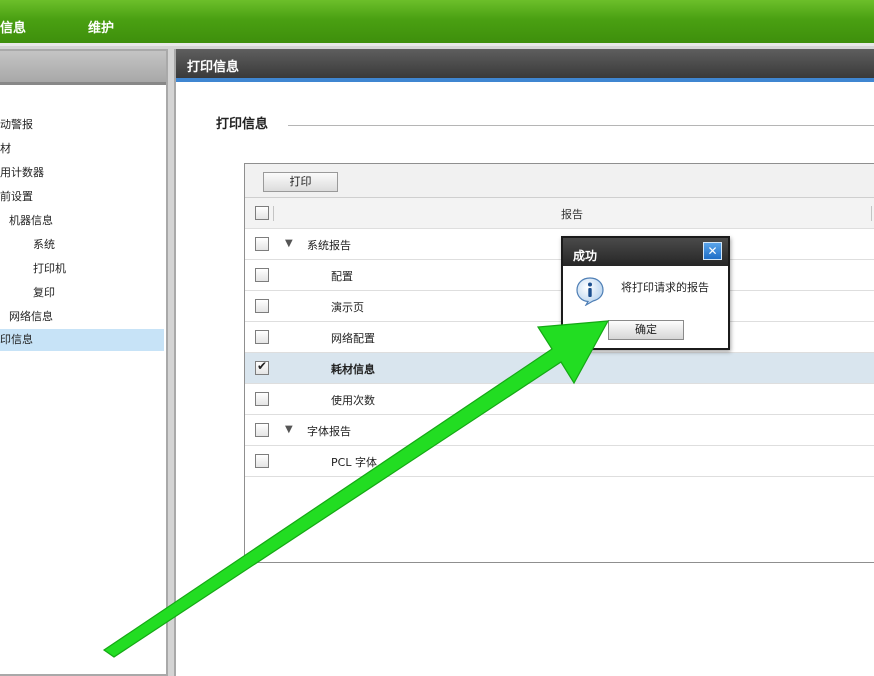  I want to click on row-label: PCL 字体, so click(354, 462).